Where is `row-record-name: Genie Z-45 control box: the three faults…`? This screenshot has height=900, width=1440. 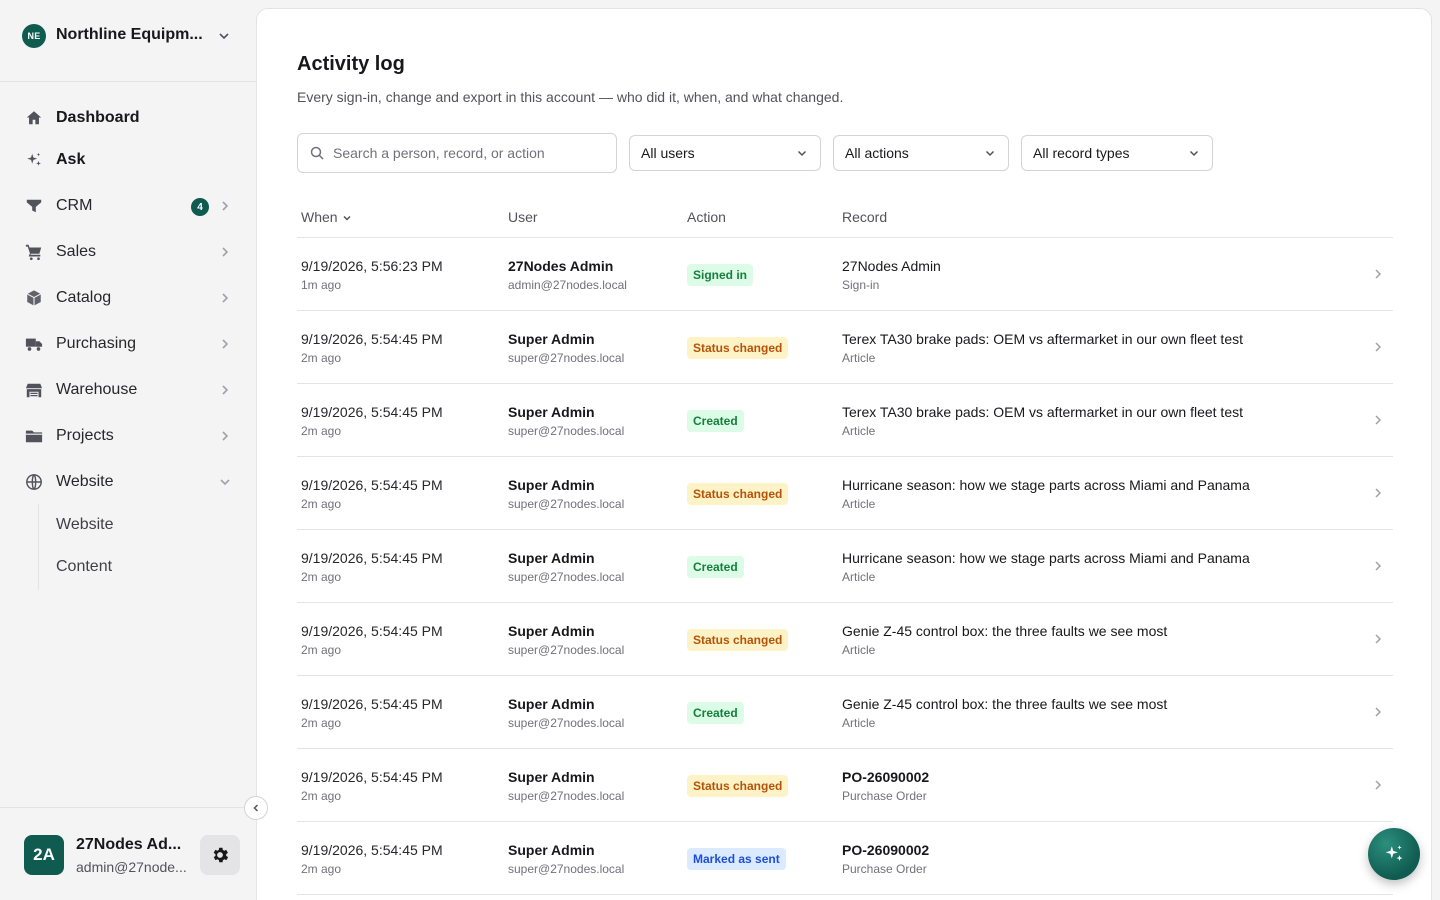
row-record-name: Genie Z-45 control box: the three faults… is located at coordinates (1005, 631).